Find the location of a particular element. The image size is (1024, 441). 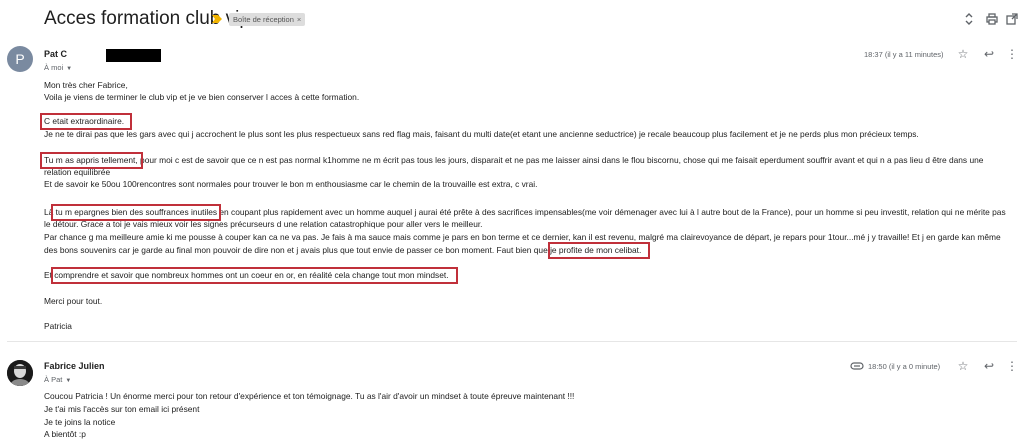

message-time: 18:37 (il y a 11 minutes) is located at coordinates (904, 54).